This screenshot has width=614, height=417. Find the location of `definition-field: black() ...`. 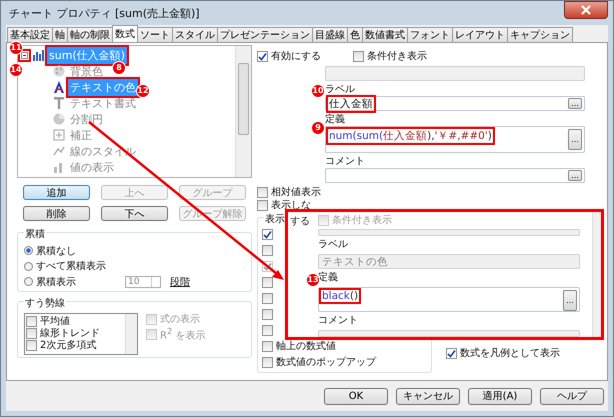

definition-field: black() ... is located at coordinates (449, 299).